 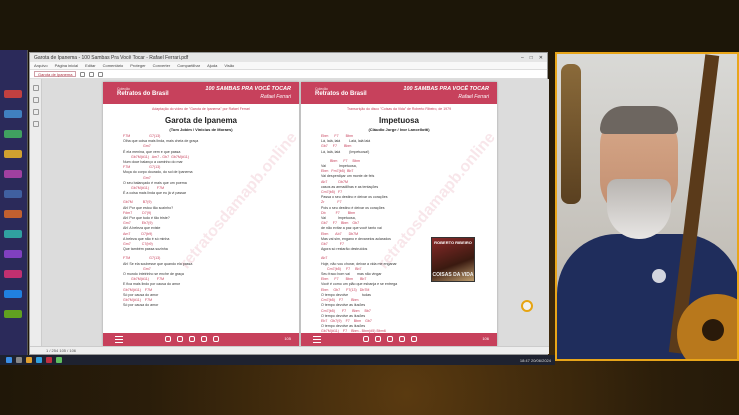 What do you see at coordinates (453, 242) in the screenshot?
I see `album-artist: ROBERTO RIBEIRO` at bounding box center [453, 242].